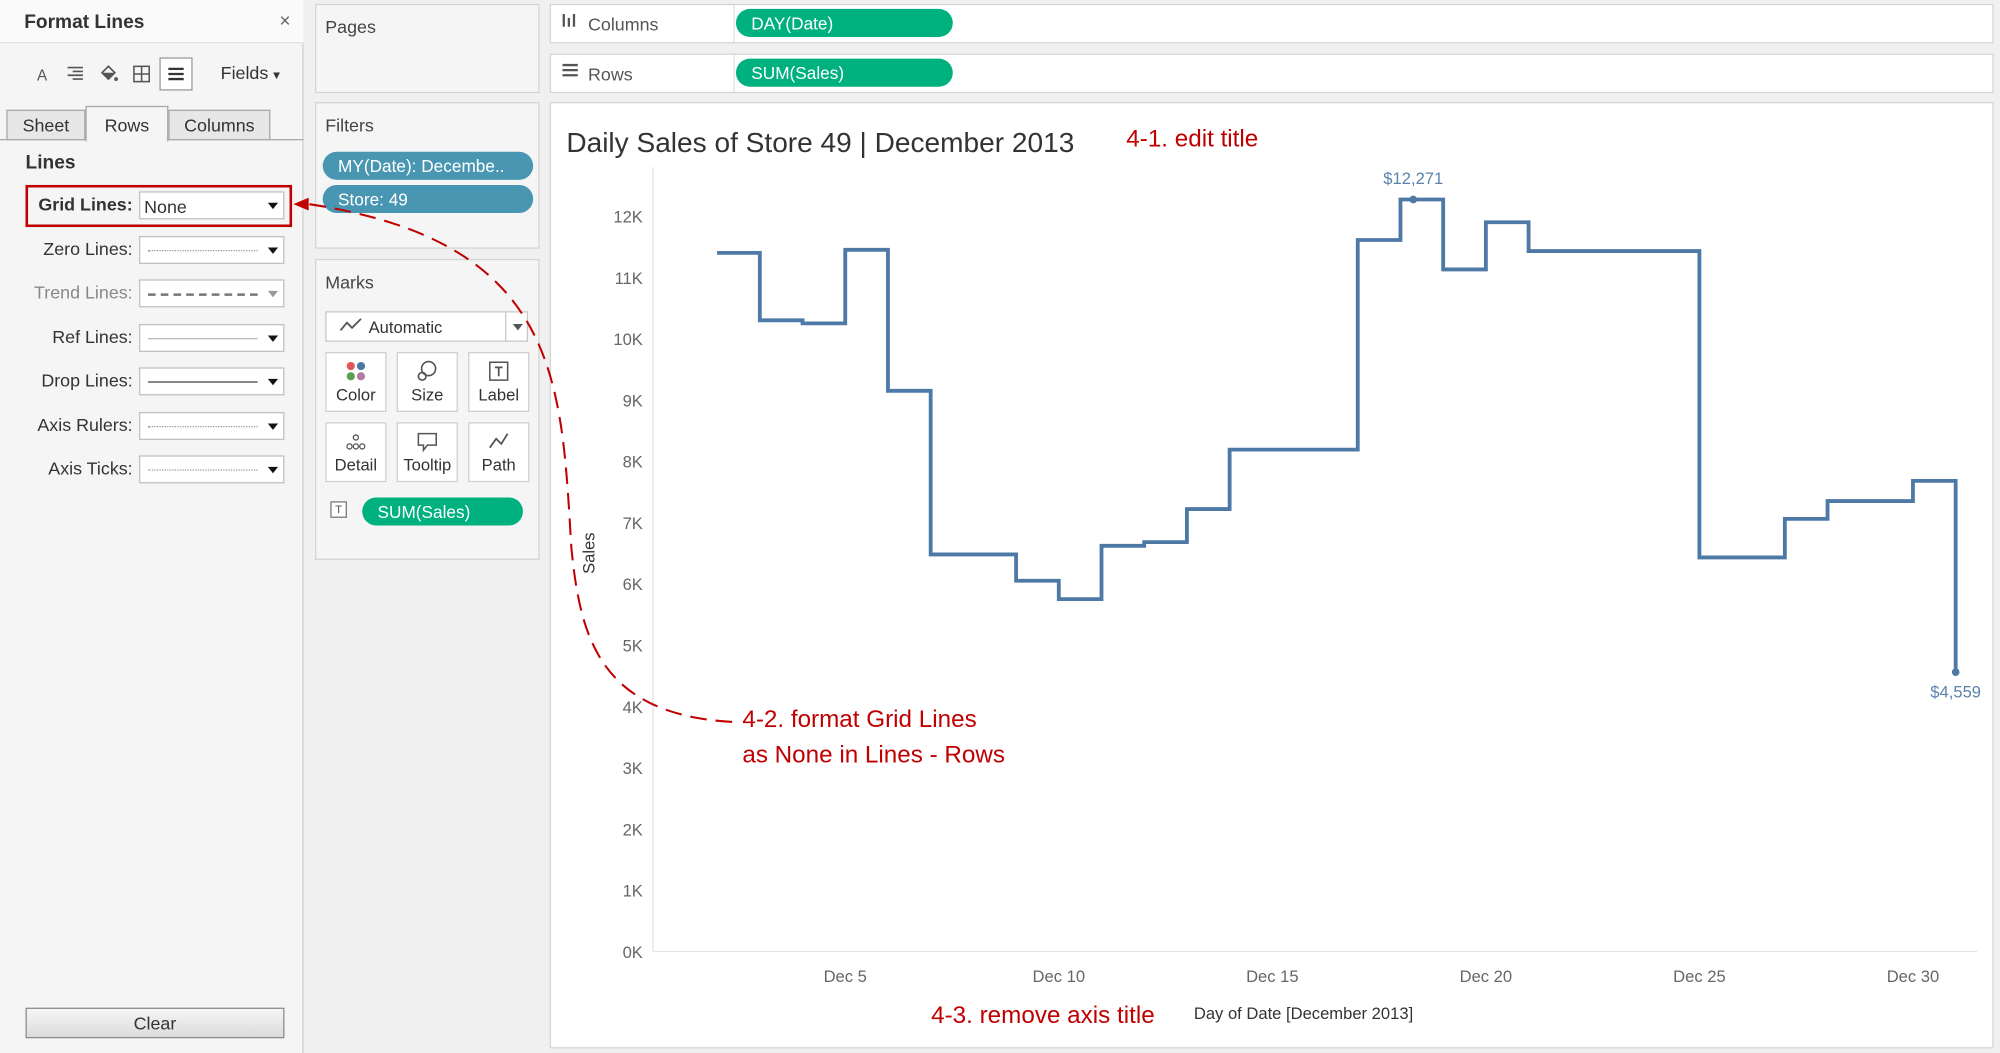 This screenshot has width=2000, height=1053. Describe the element at coordinates (356, 465) in the screenshot. I see `detail-label: Detail` at that location.